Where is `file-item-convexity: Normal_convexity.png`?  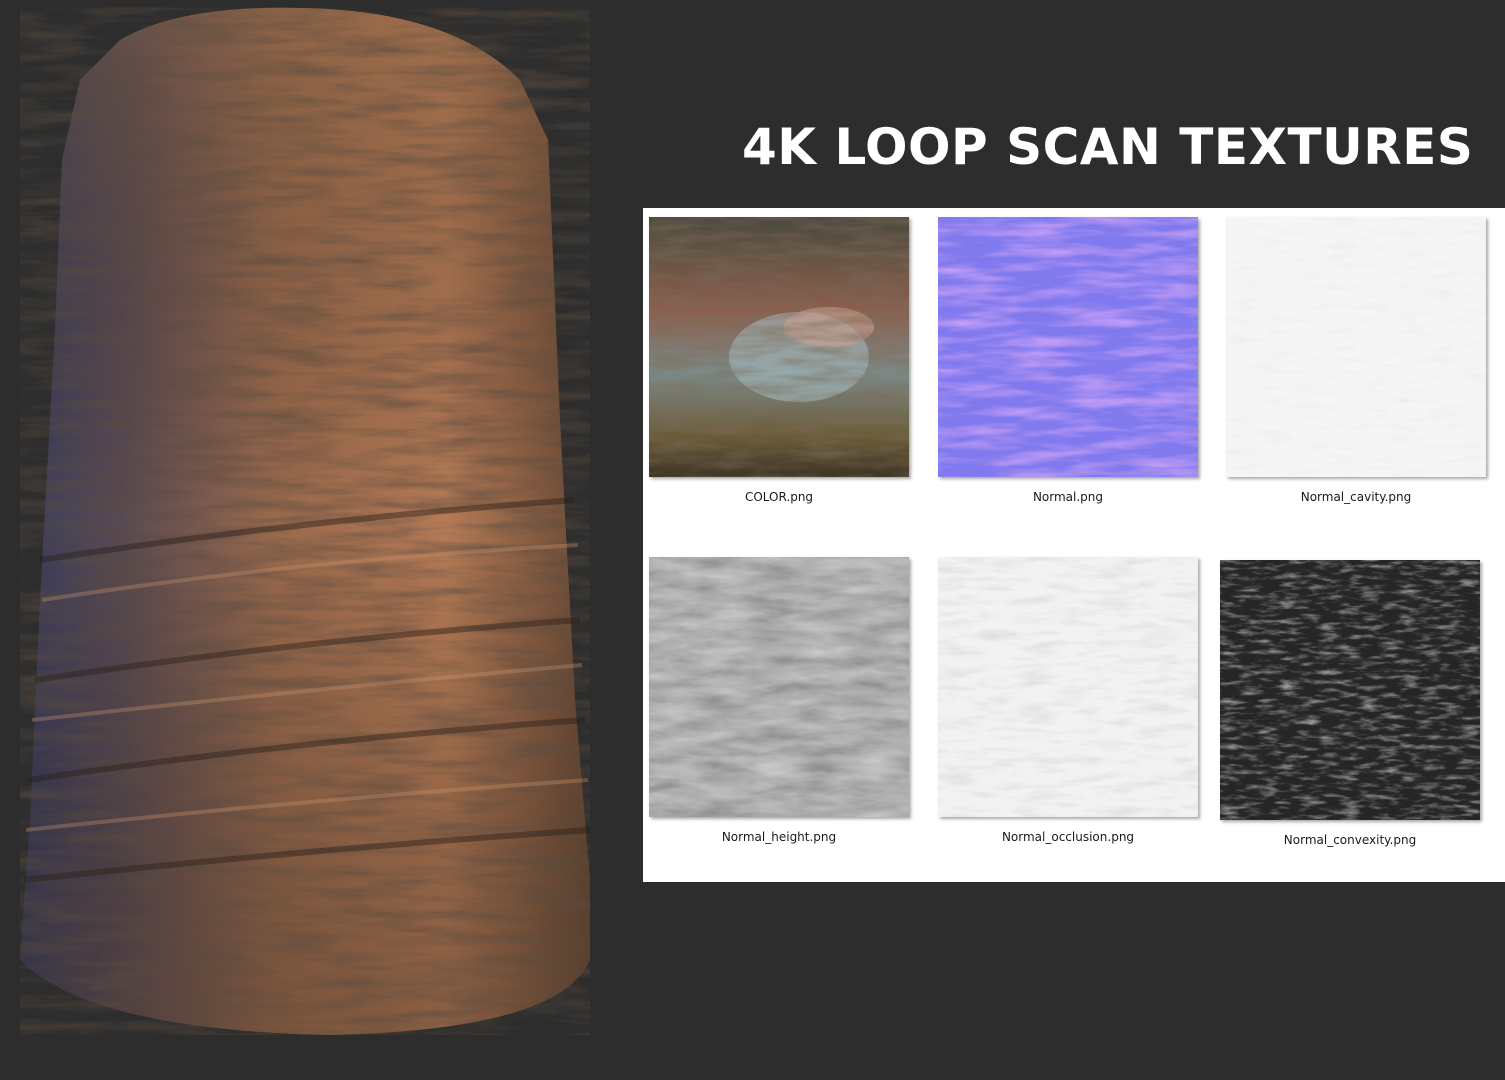 file-item-convexity: Normal_convexity.png is located at coordinates (1350, 703).